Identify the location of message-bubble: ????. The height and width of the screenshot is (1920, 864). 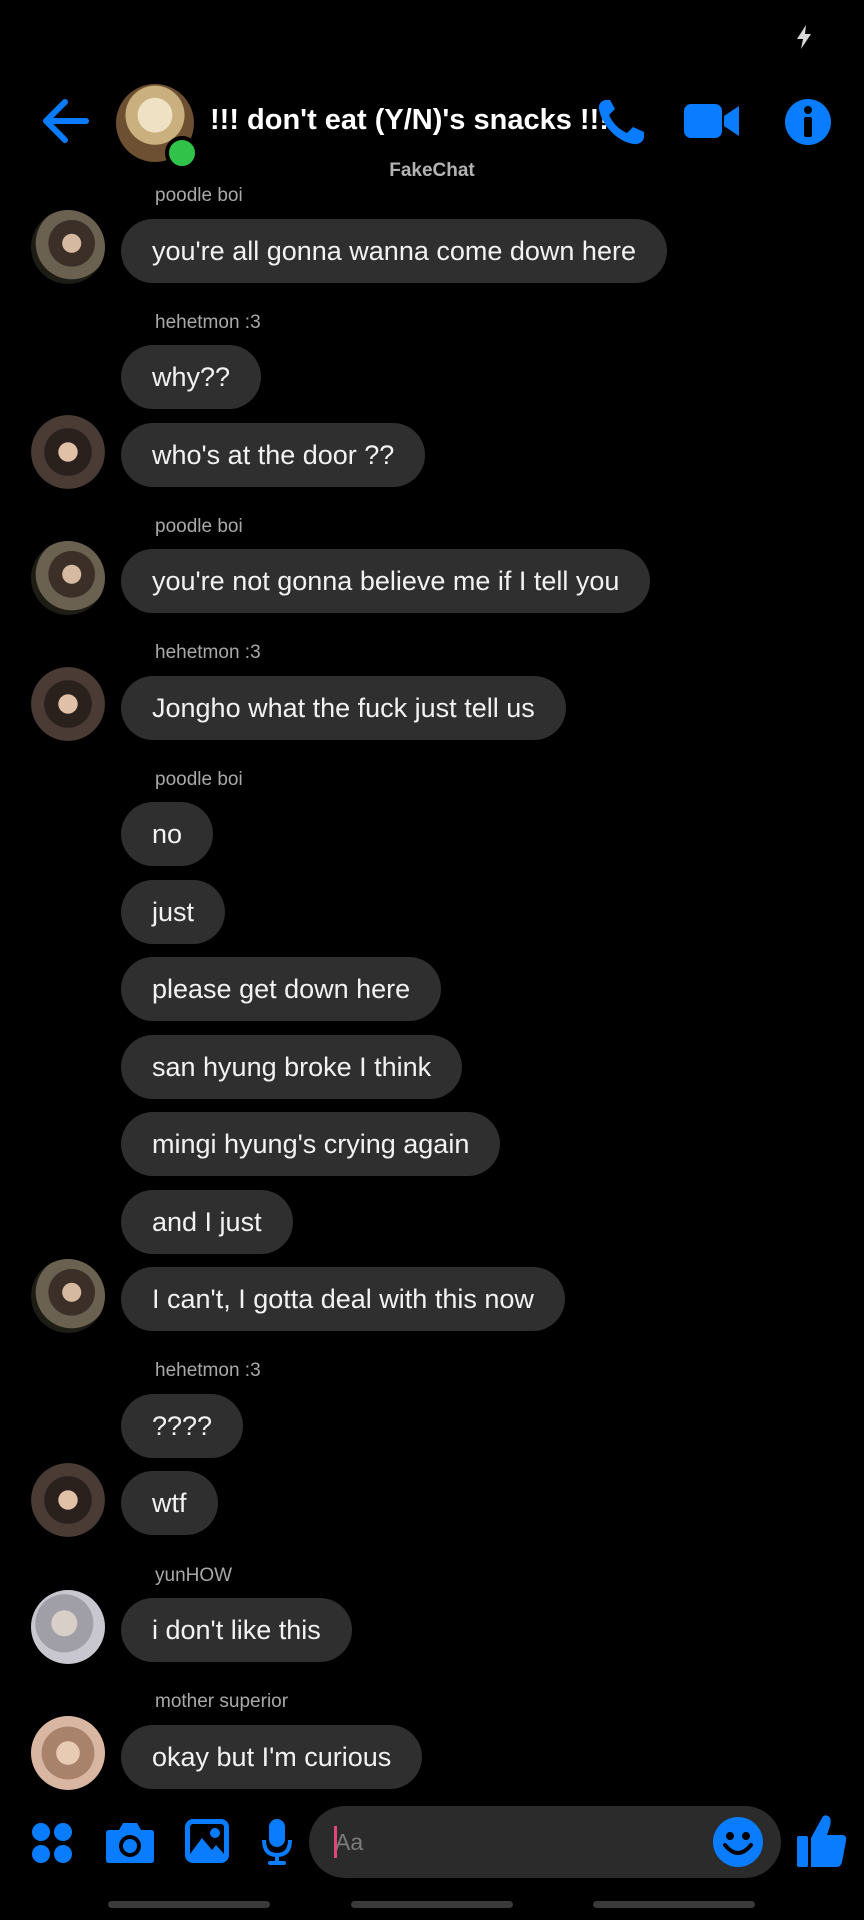
(182, 1426).